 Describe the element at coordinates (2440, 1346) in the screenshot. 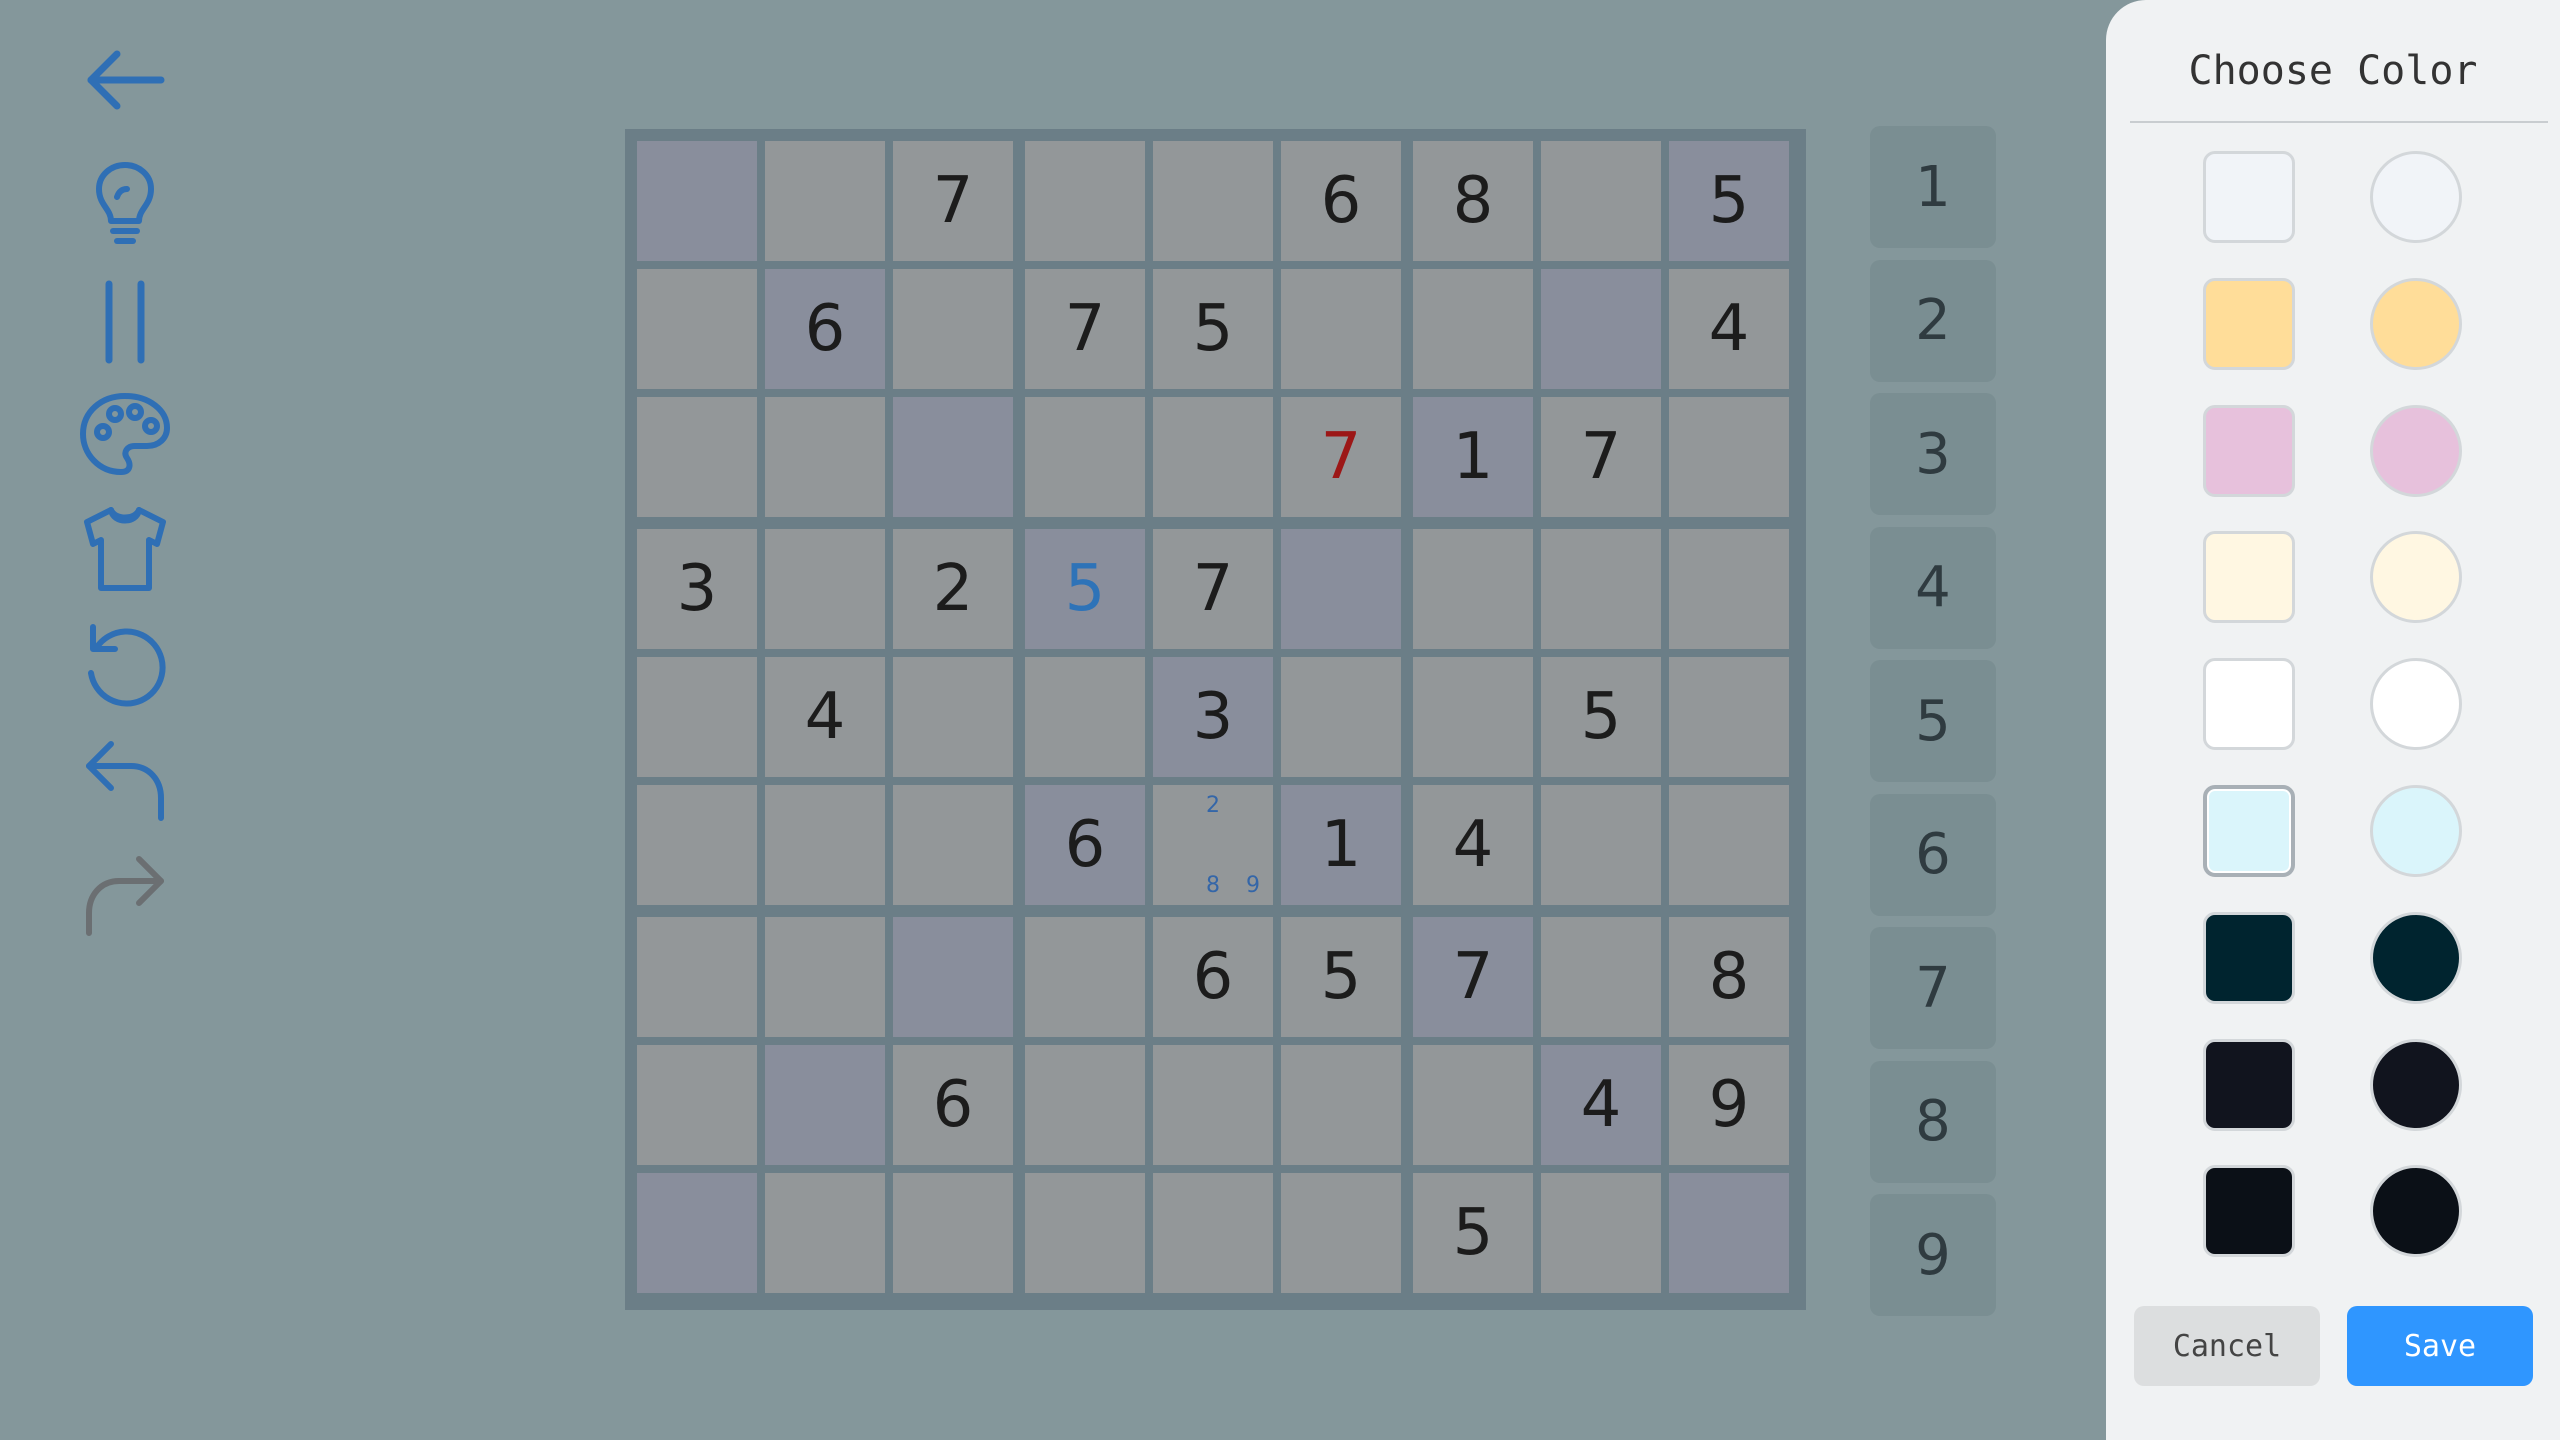

I see `save-button: Save` at that location.